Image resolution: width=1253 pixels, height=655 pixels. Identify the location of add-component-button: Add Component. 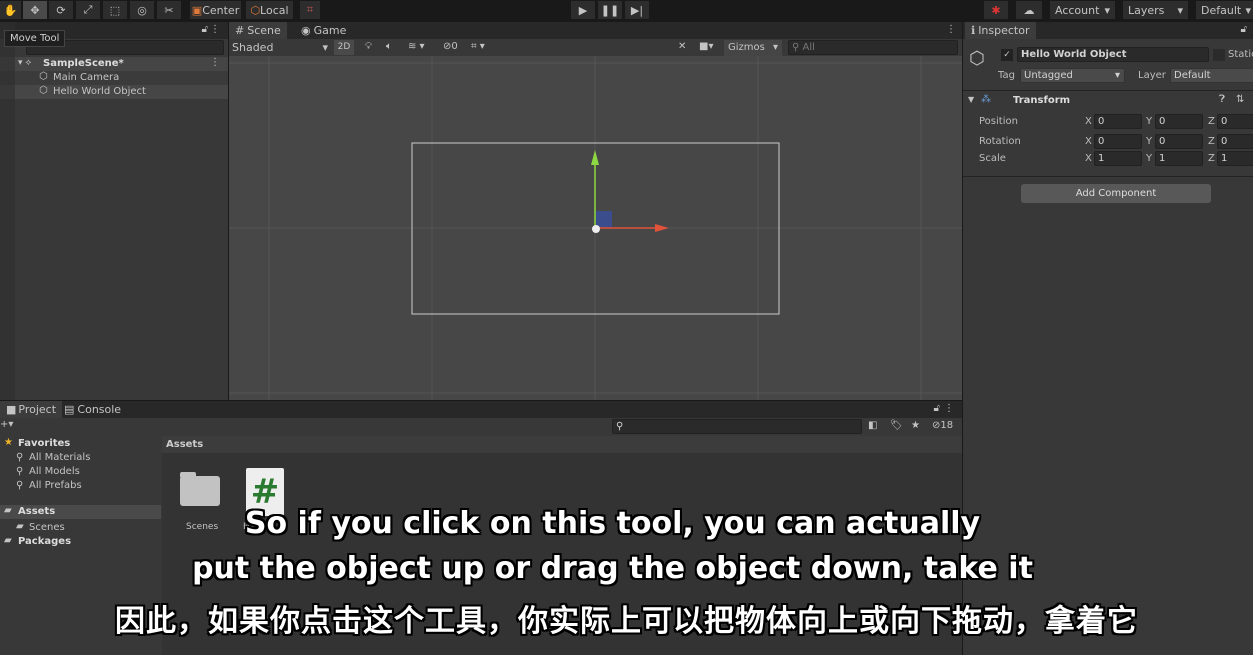
(1116, 193).